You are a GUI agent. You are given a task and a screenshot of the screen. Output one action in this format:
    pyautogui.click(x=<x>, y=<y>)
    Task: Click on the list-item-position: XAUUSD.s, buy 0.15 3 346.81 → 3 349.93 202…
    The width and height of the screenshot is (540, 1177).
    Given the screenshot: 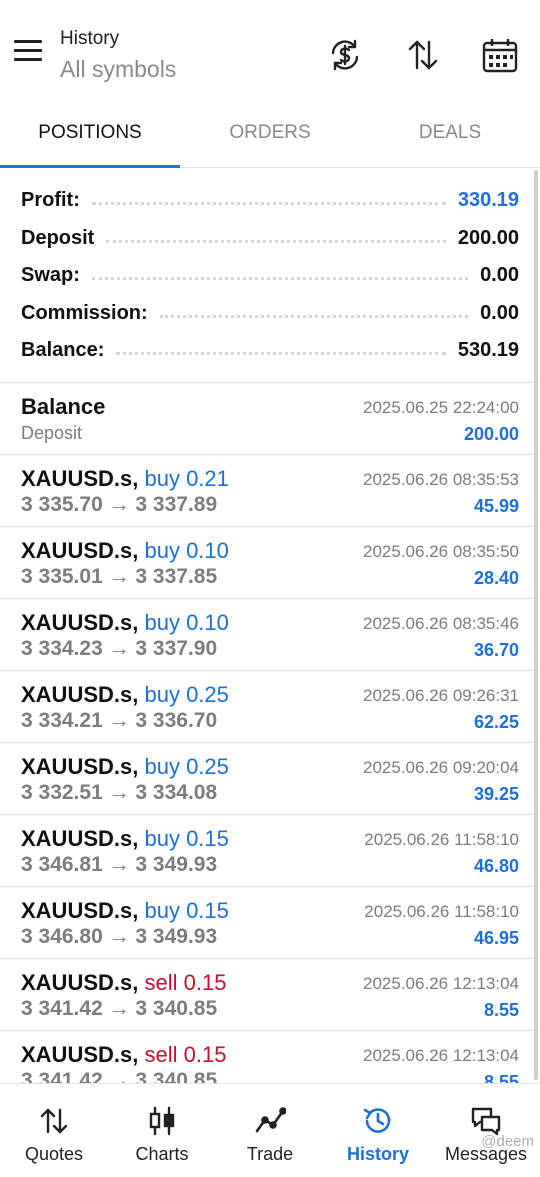 What is the action you would take?
    pyautogui.click(x=270, y=851)
    